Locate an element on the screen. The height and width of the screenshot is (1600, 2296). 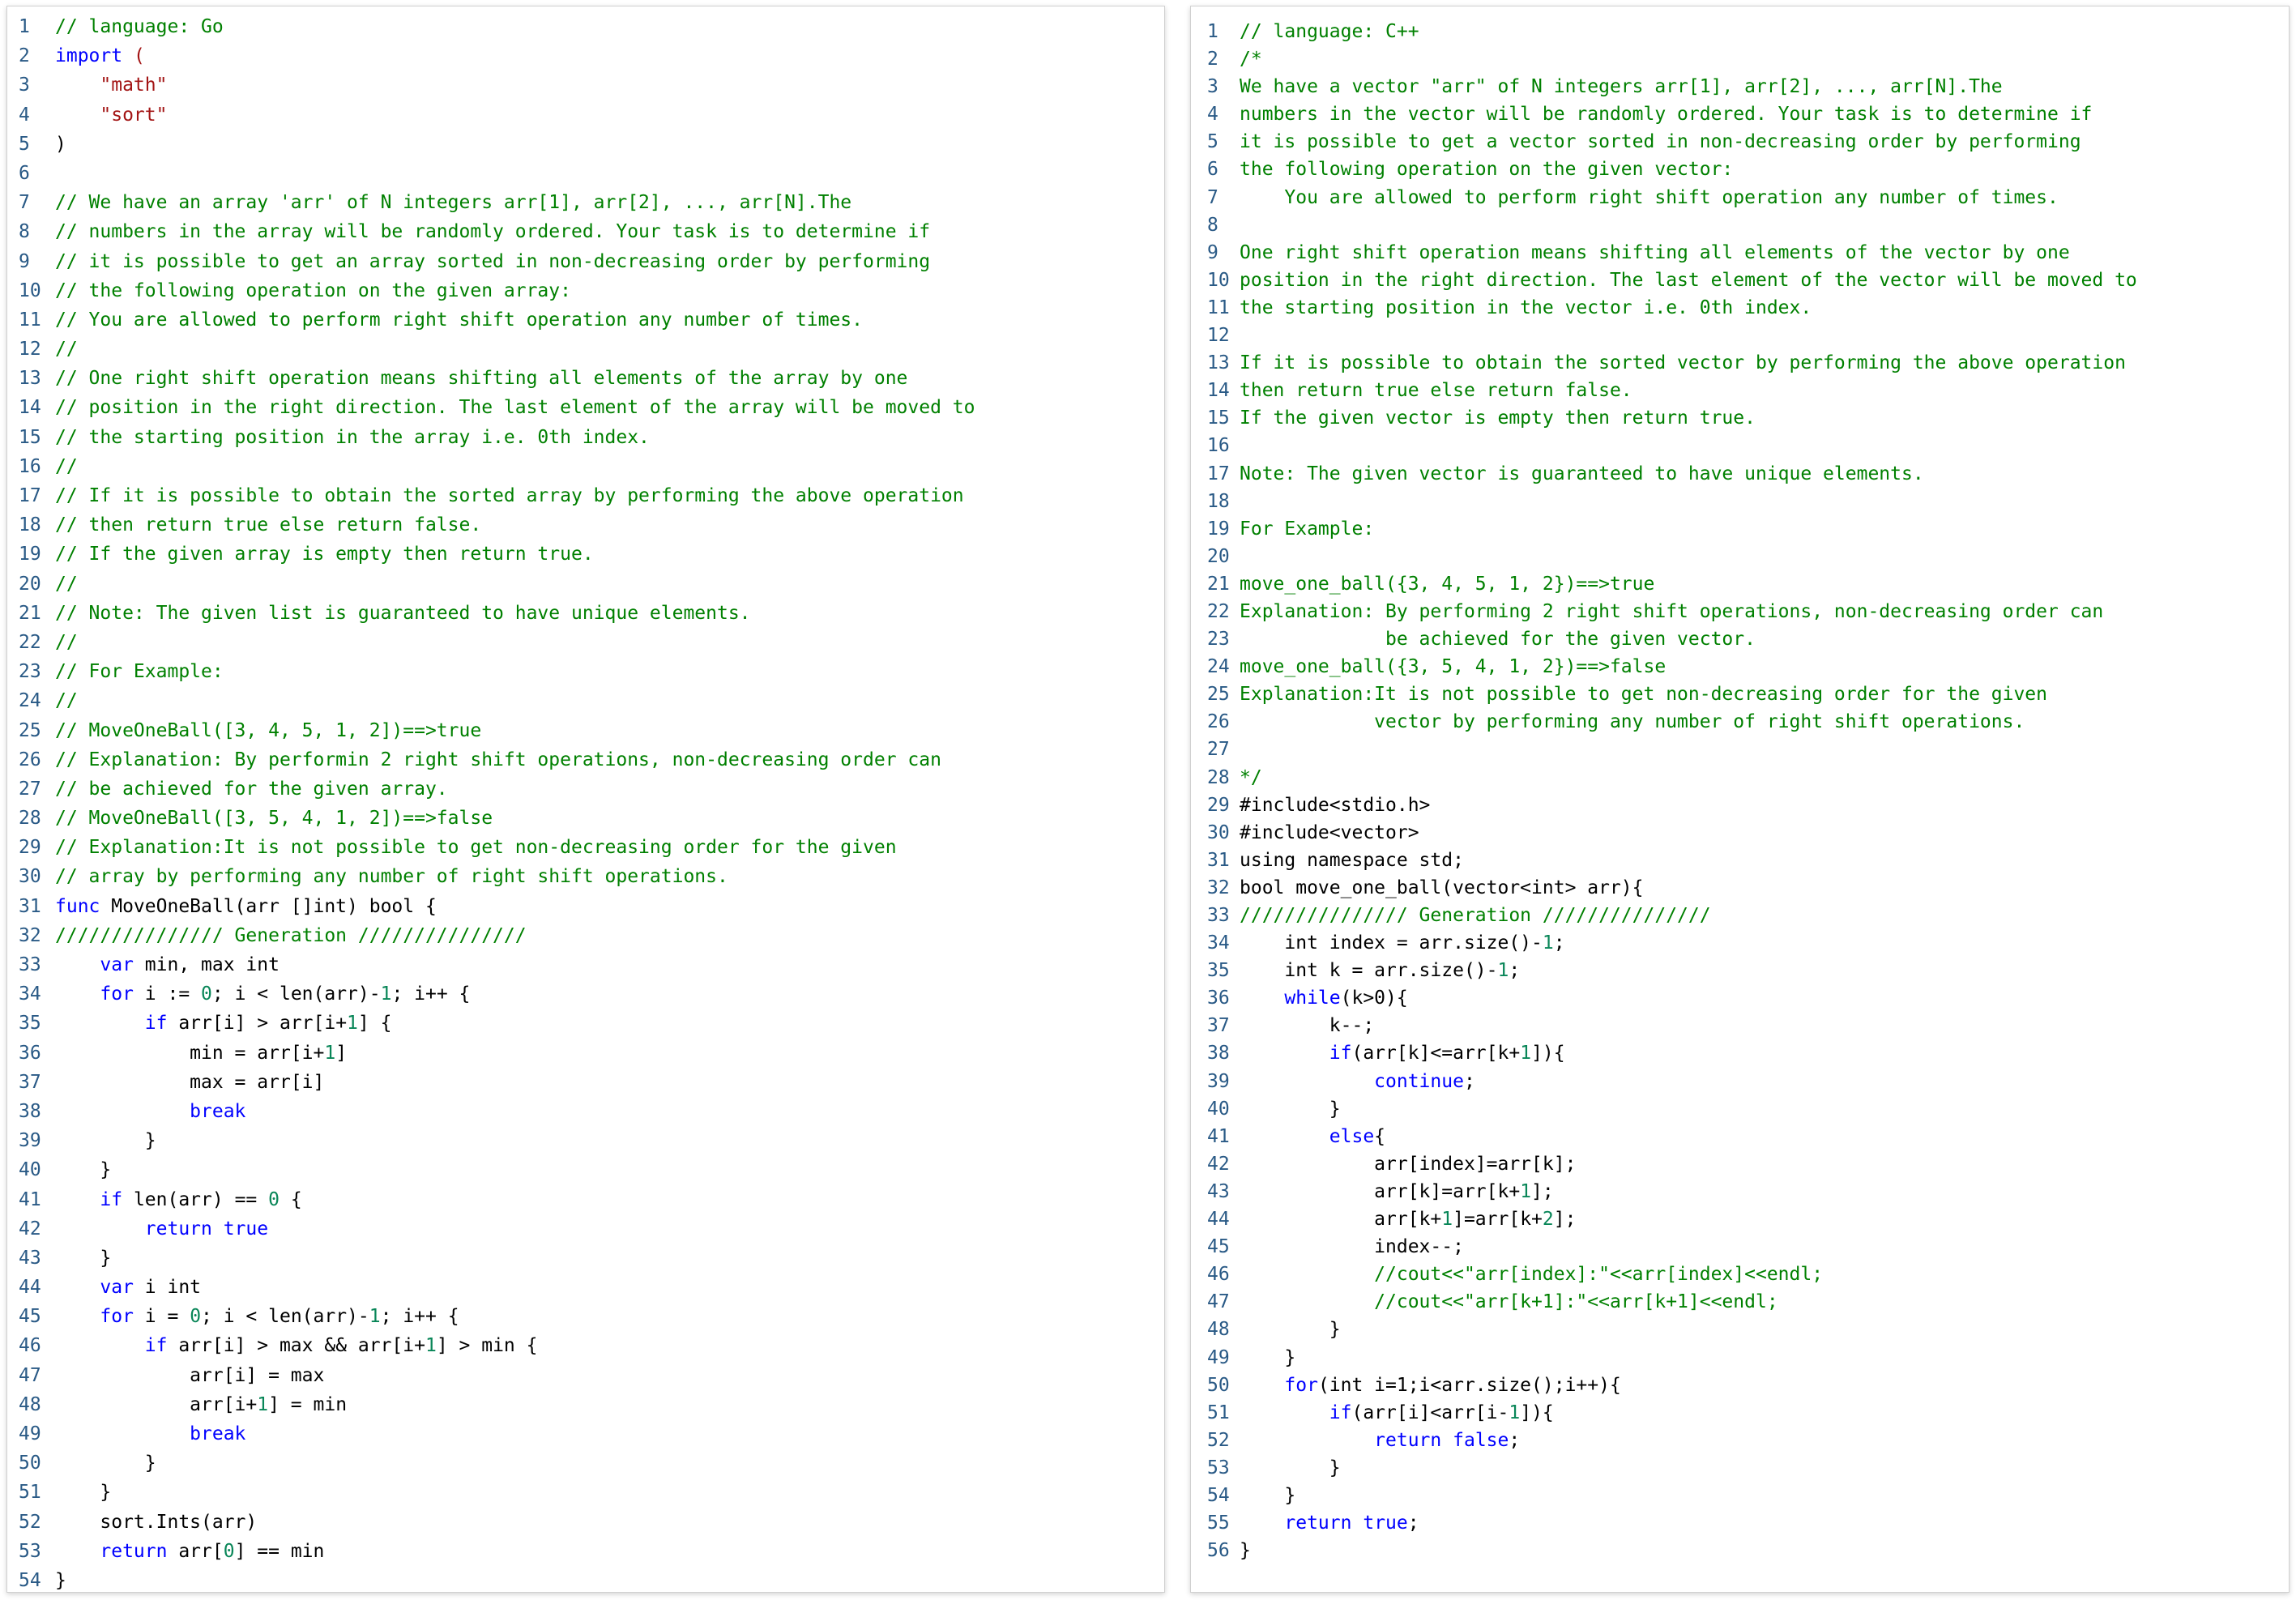
line-number: 9 is located at coordinates (25, 261).